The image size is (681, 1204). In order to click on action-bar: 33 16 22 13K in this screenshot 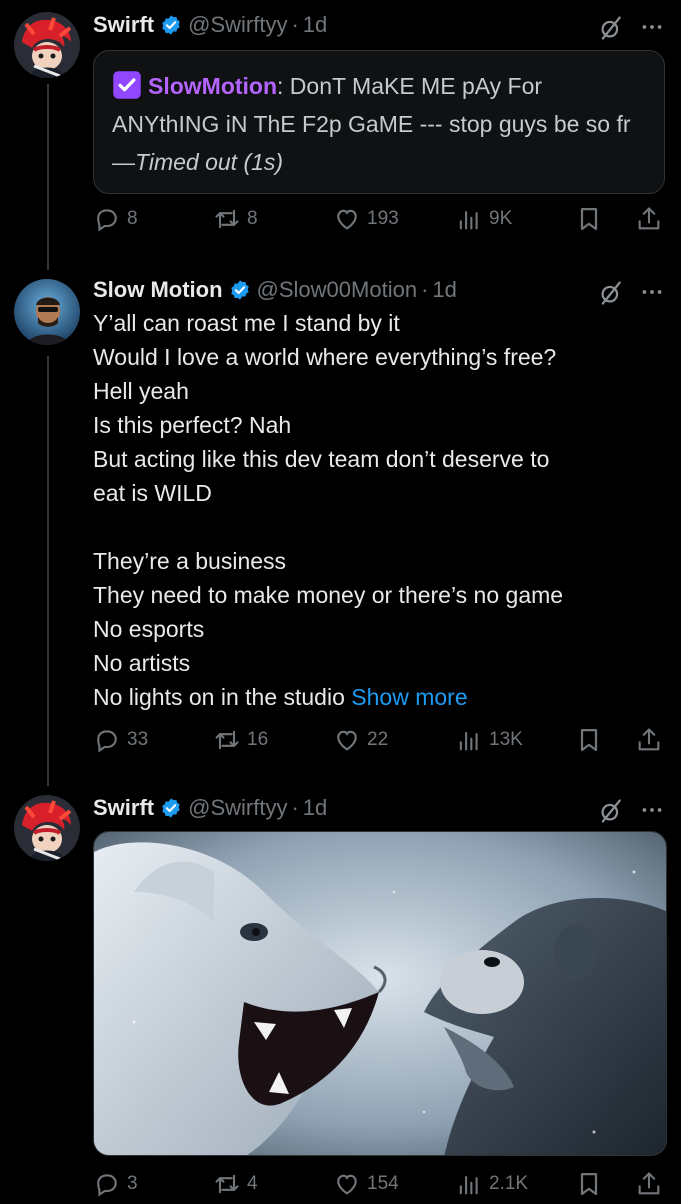, I will do `click(379, 743)`.